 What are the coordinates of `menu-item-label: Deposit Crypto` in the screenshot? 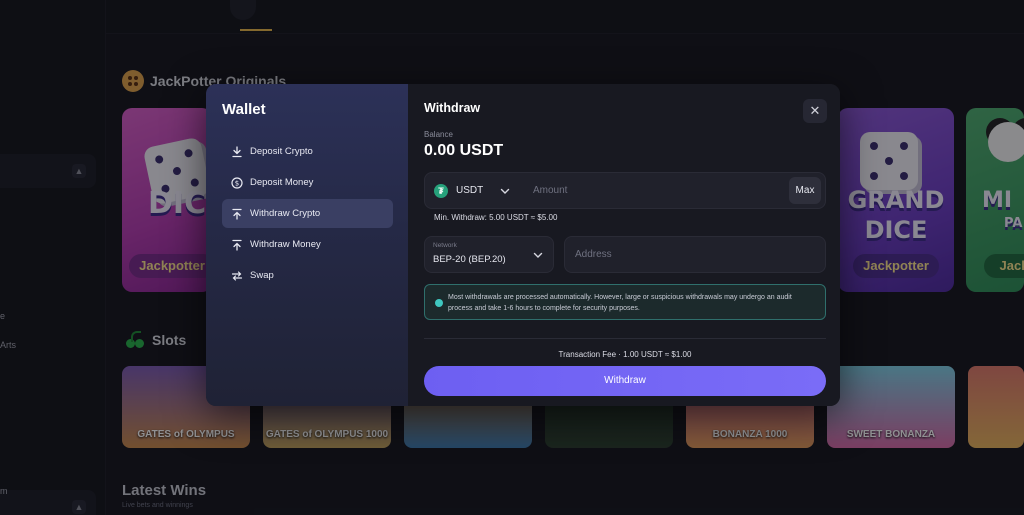 It's located at (281, 151).